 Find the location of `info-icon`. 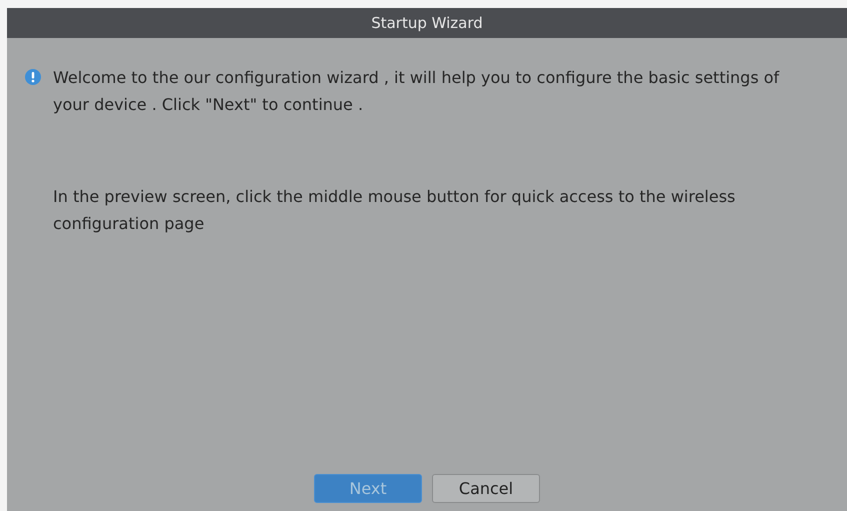

info-icon is located at coordinates (33, 77).